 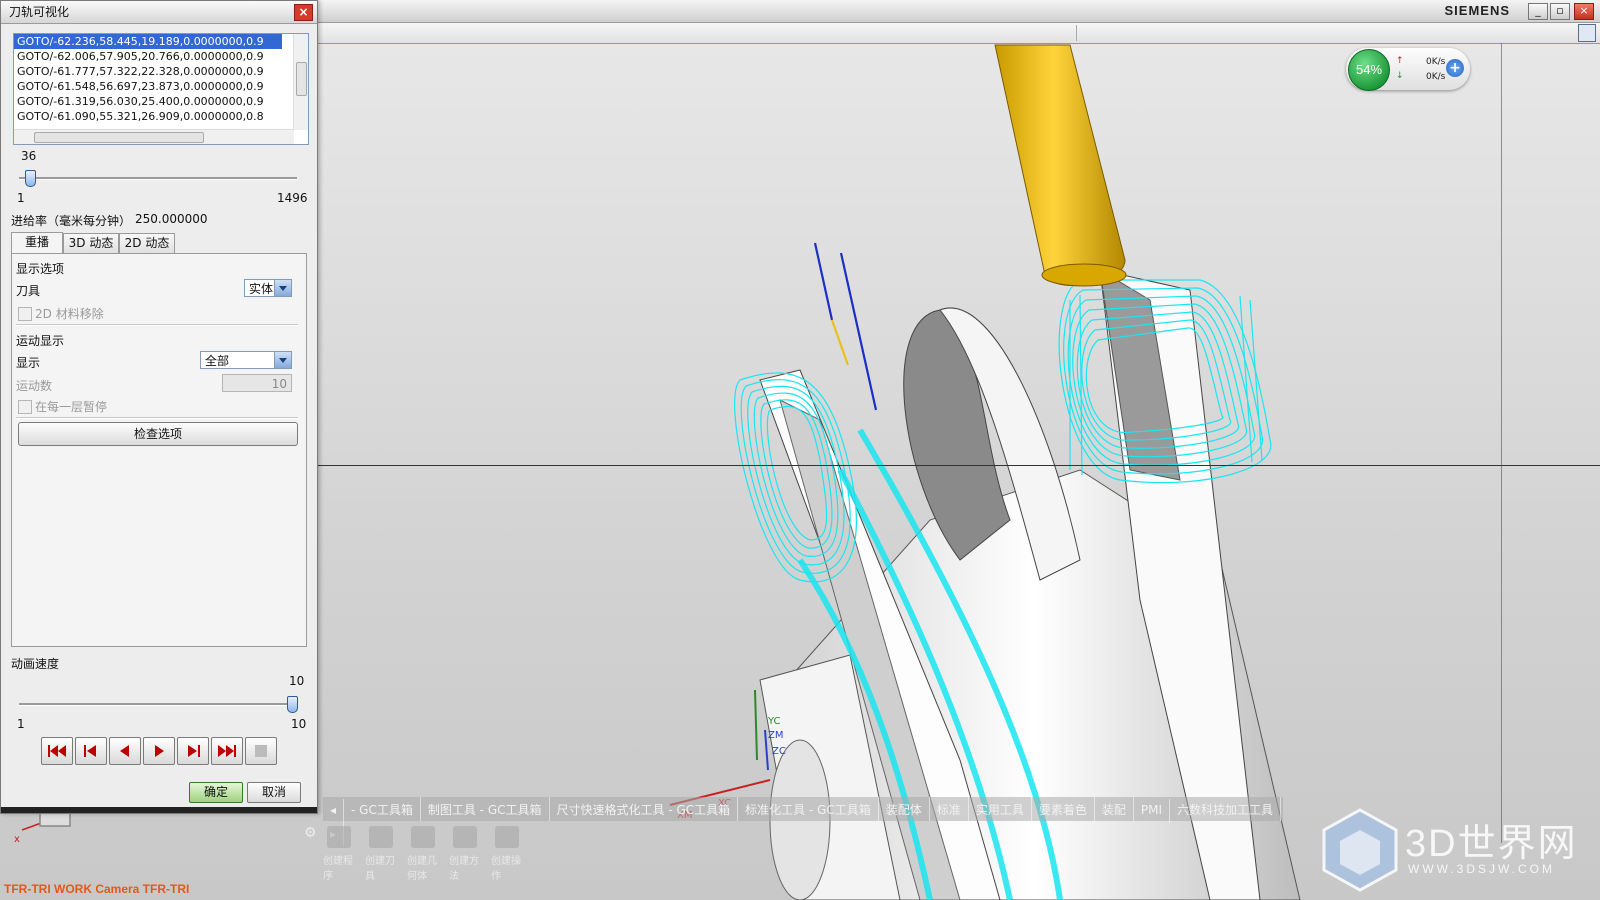 What do you see at coordinates (91, 243) in the screenshot?
I see `tab-3d-dynamic: 3D 动态` at bounding box center [91, 243].